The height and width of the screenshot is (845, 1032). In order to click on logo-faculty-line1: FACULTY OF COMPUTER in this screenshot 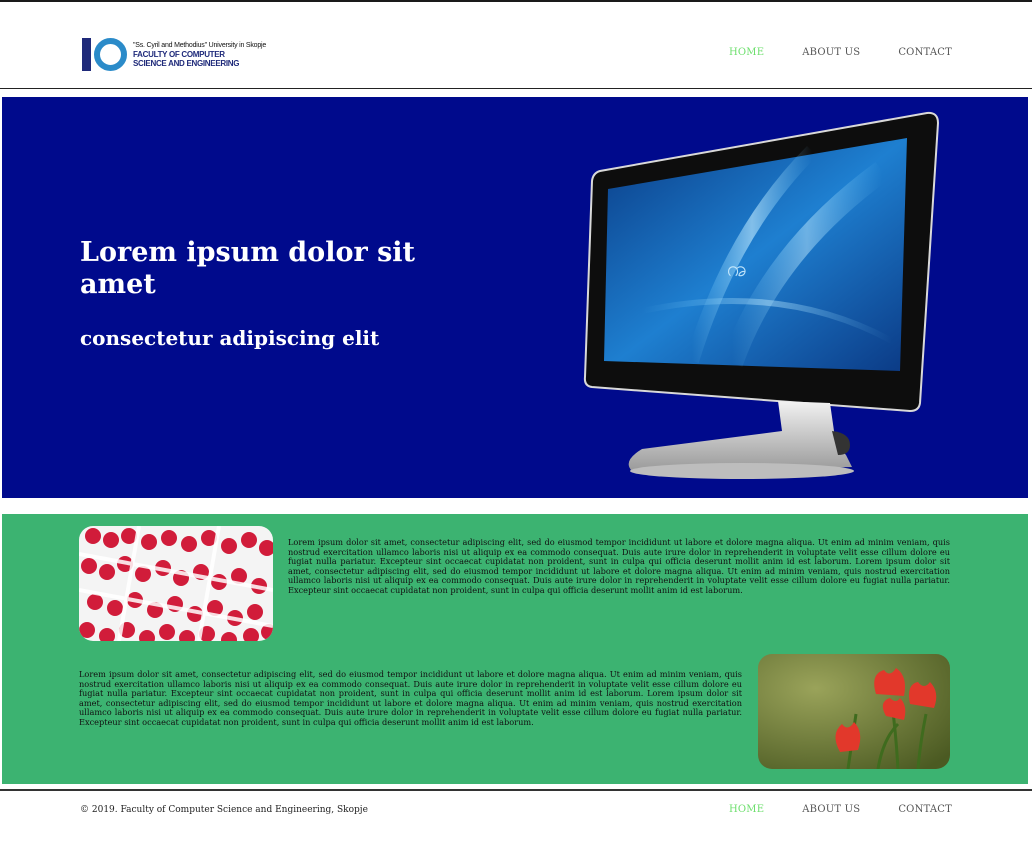, I will do `click(179, 54)`.